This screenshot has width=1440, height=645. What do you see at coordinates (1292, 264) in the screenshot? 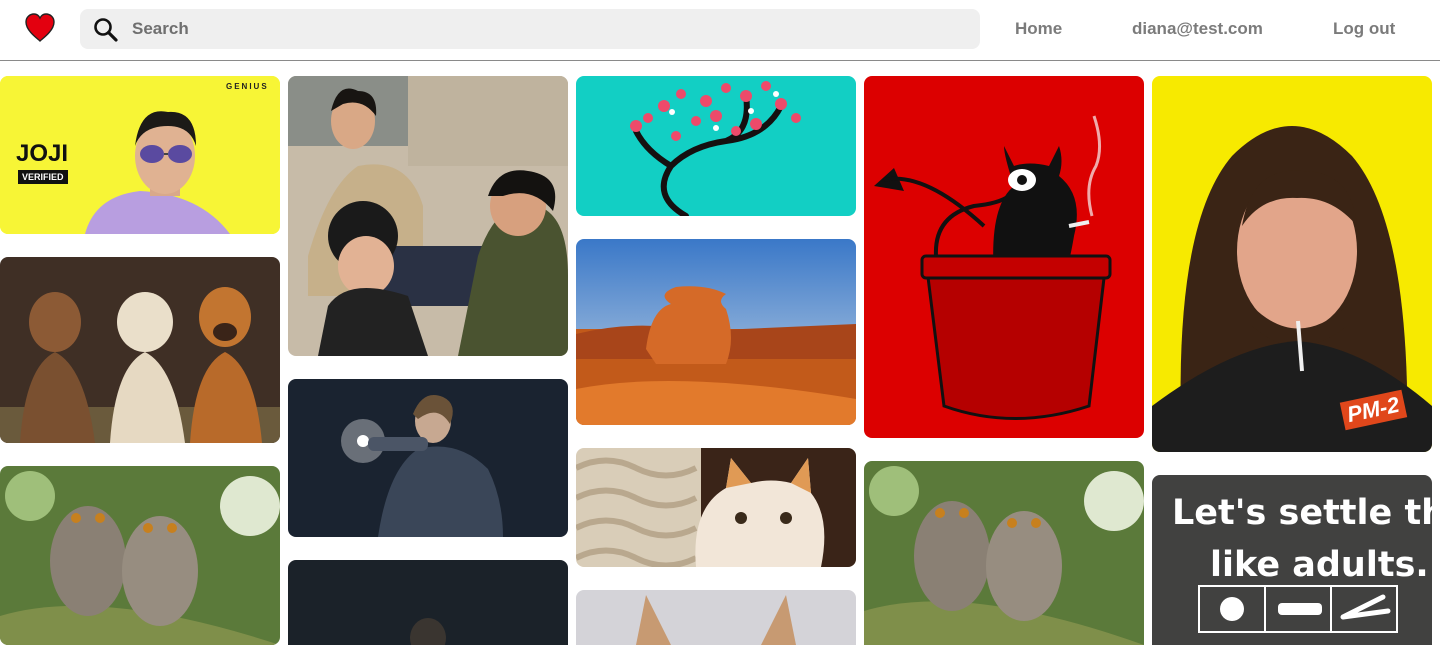
I see `pin-portrait-yellow: PM-2` at bounding box center [1292, 264].